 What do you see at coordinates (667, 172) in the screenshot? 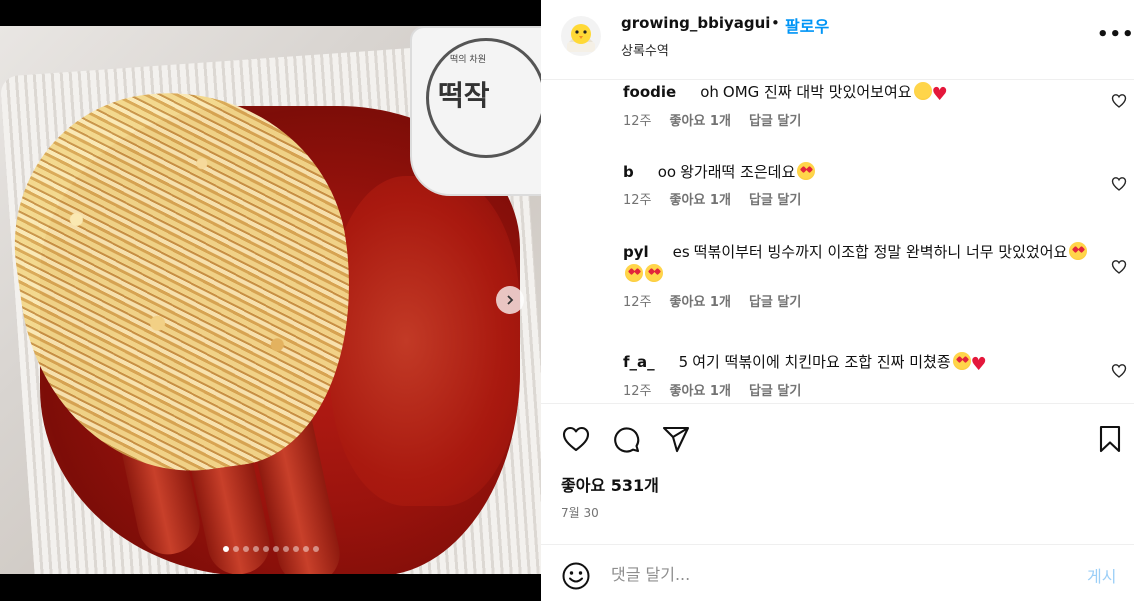
I see `comment-author-suffix: oo` at bounding box center [667, 172].